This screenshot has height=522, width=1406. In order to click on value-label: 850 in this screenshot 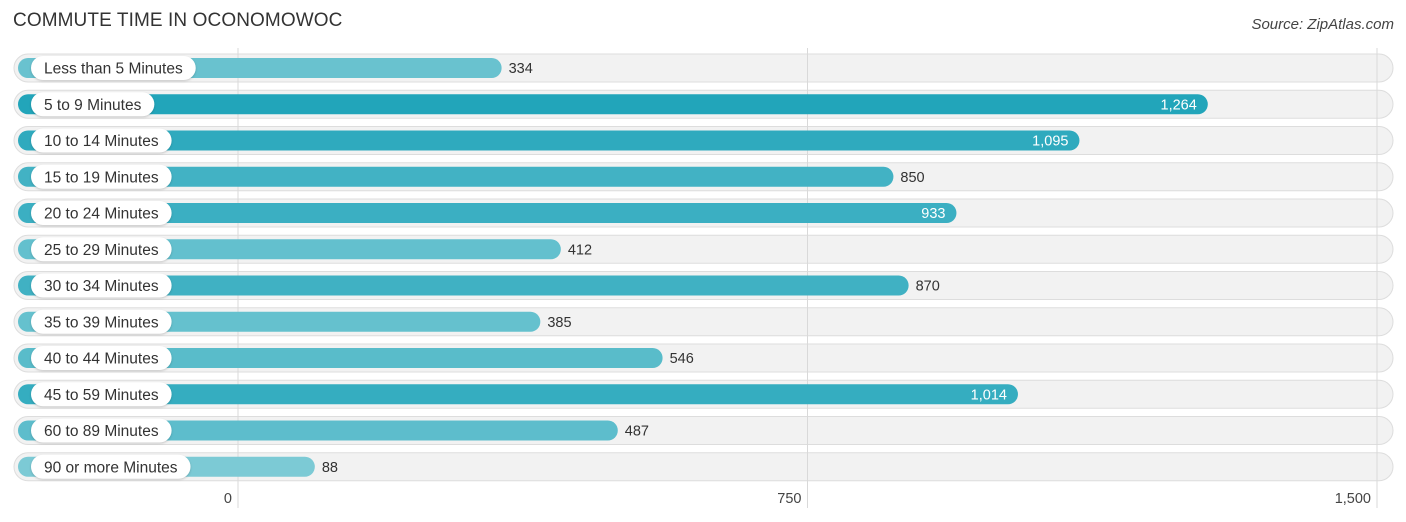, I will do `click(912, 178)`.